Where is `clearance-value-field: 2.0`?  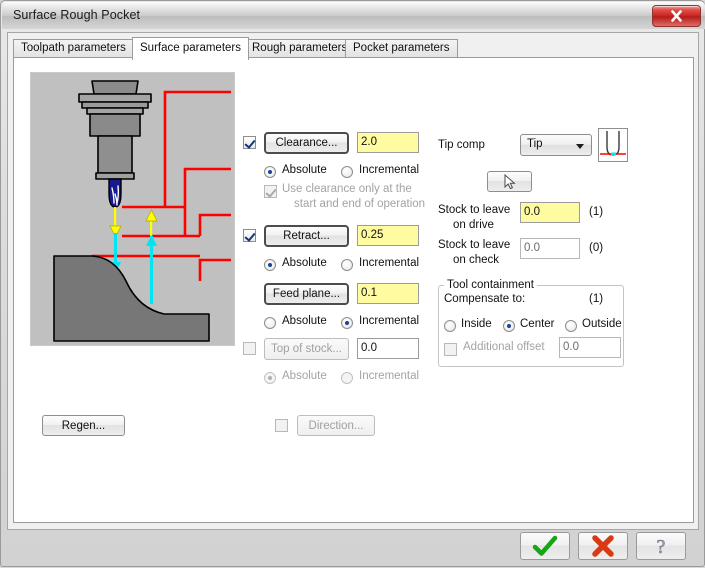
clearance-value-field: 2.0 is located at coordinates (388, 142).